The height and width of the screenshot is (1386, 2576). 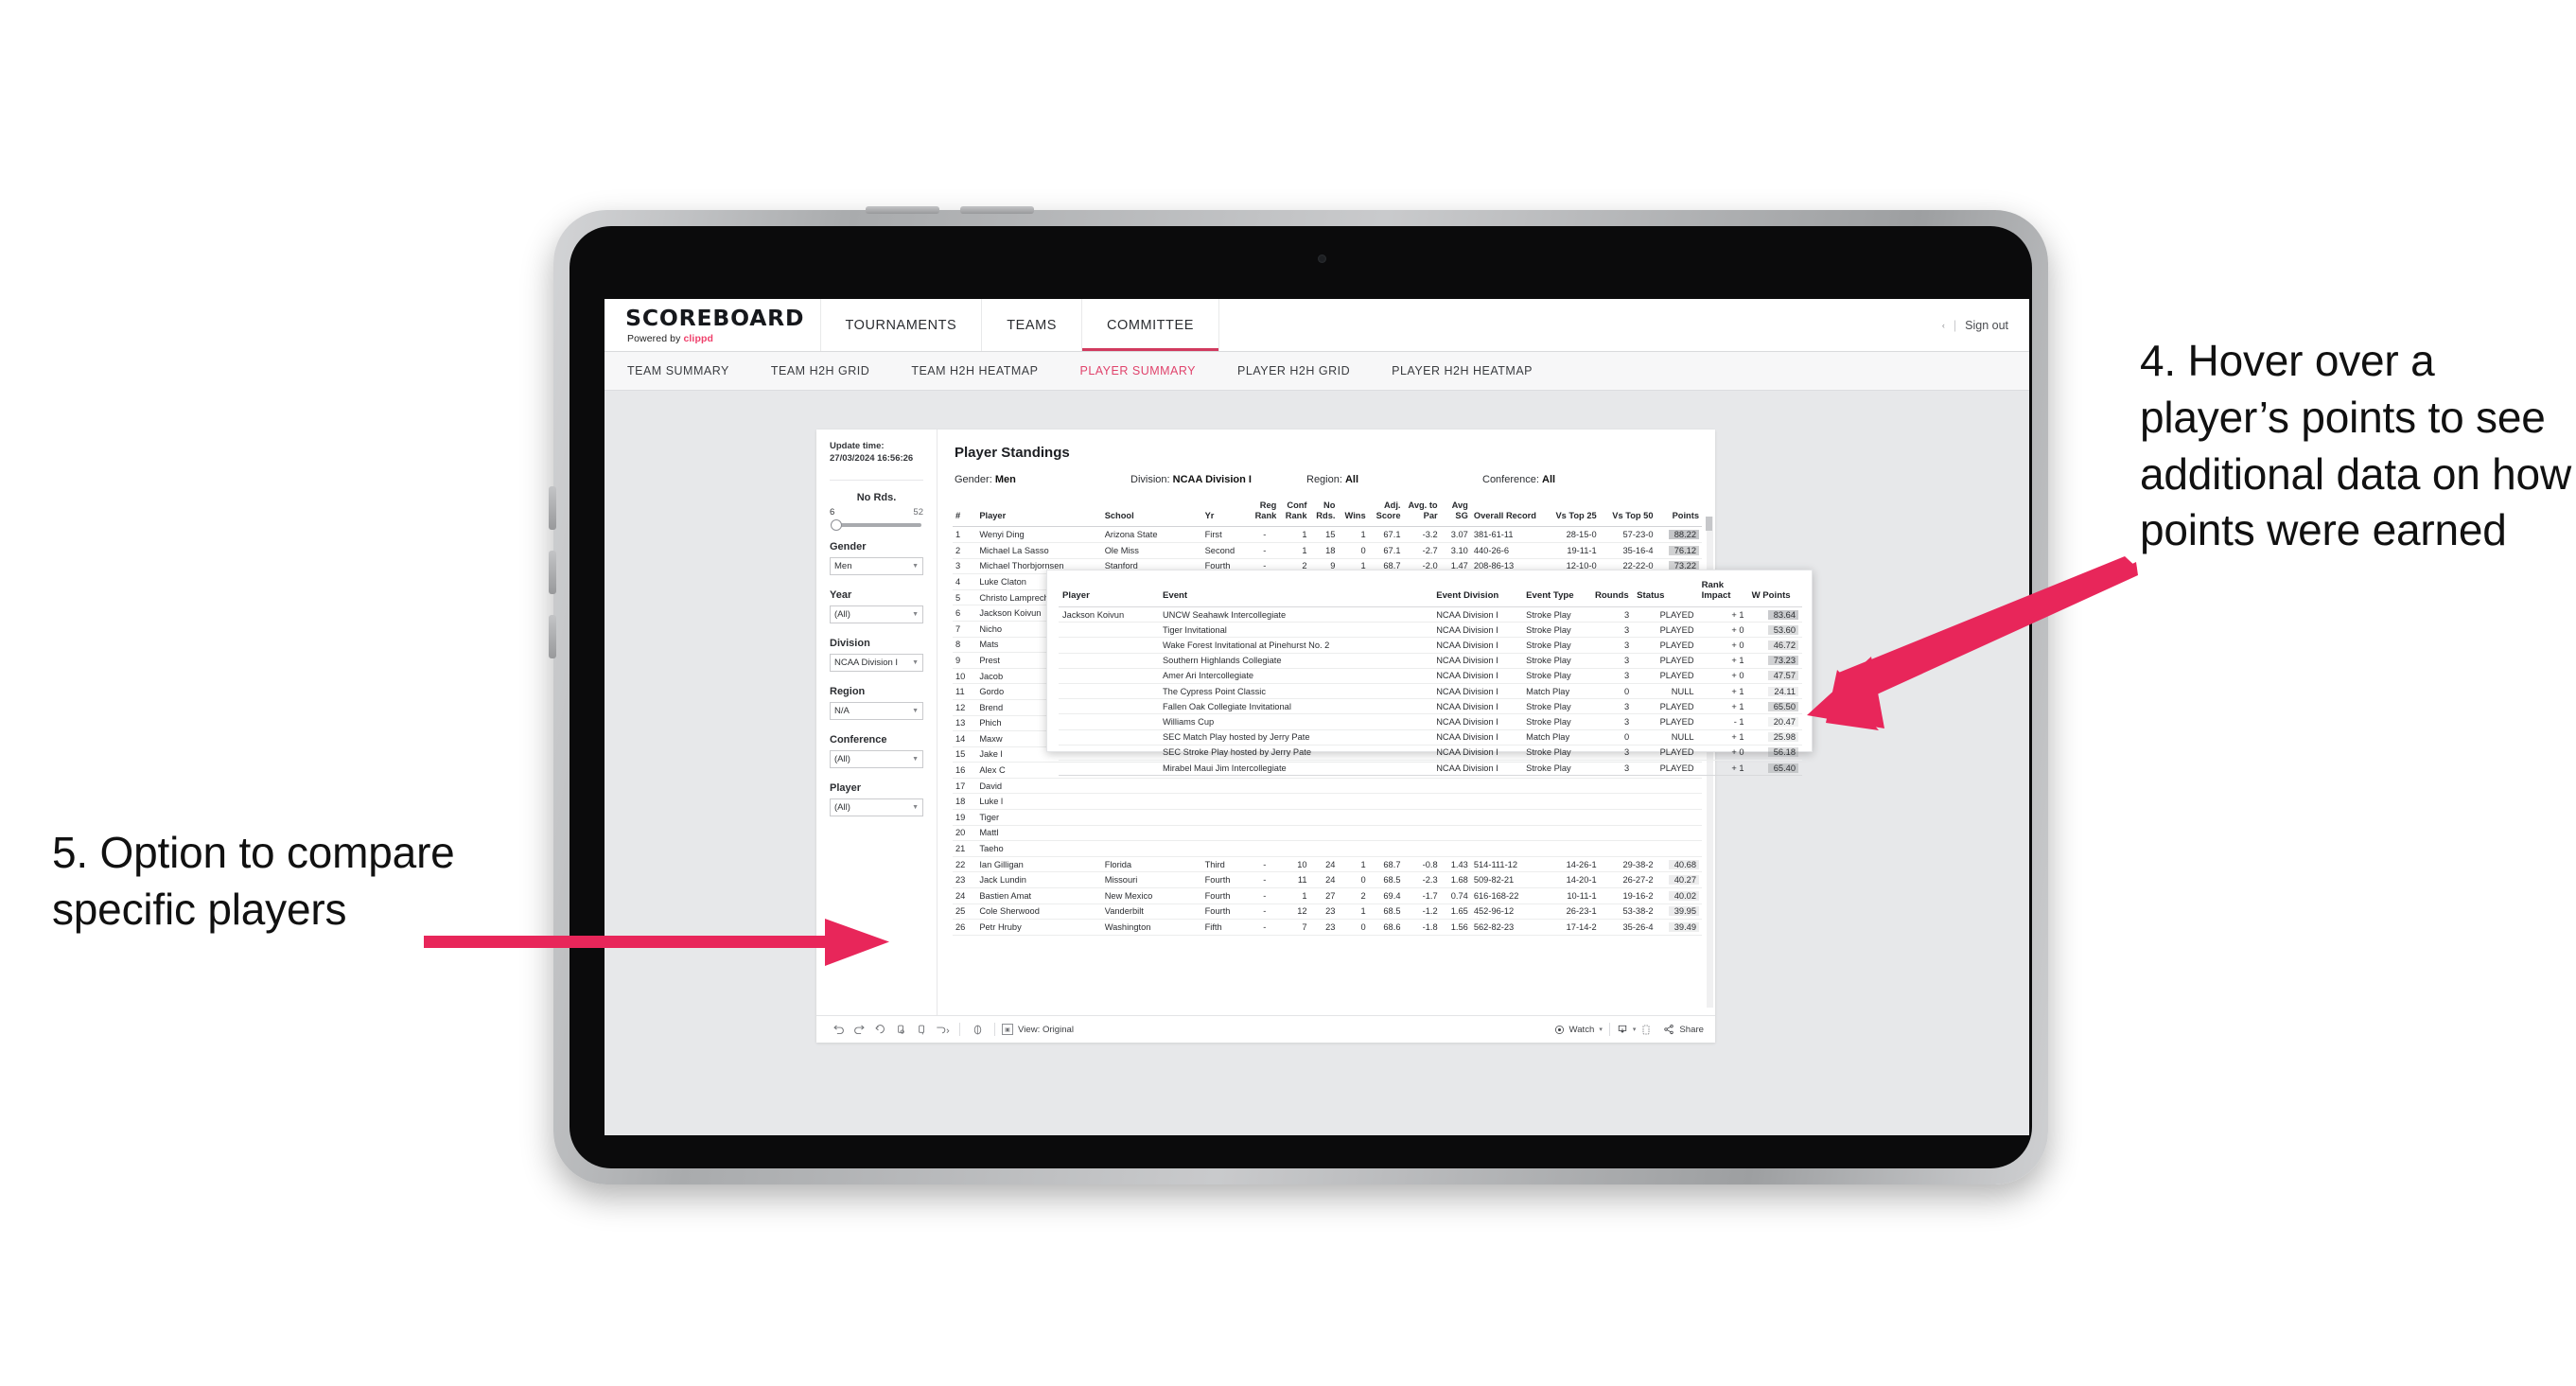 What do you see at coordinates (1039, 513) in the screenshot?
I see `col-player: Player` at bounding box center [1039, 513].